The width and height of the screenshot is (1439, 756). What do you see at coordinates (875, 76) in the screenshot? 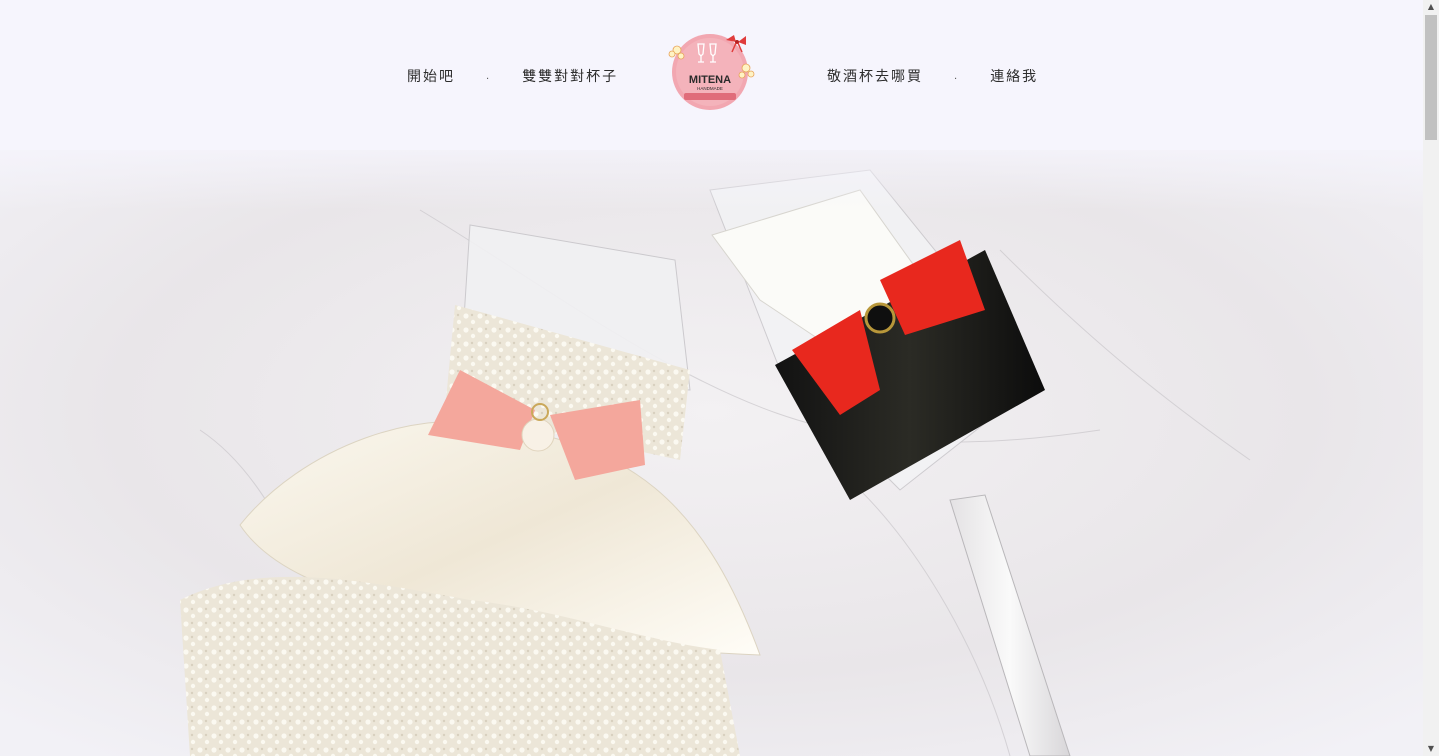
I see `nav-link-where-to-buy: 敬酒杯去哪買` at bounding box center [875, 76].